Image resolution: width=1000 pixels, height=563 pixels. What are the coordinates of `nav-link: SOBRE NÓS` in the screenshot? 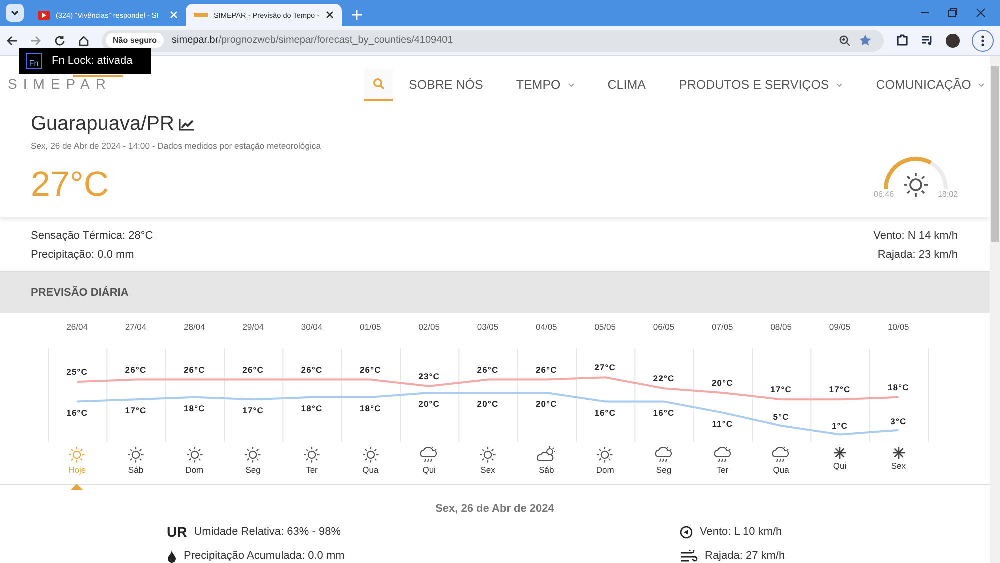 It's located at (446, 85).